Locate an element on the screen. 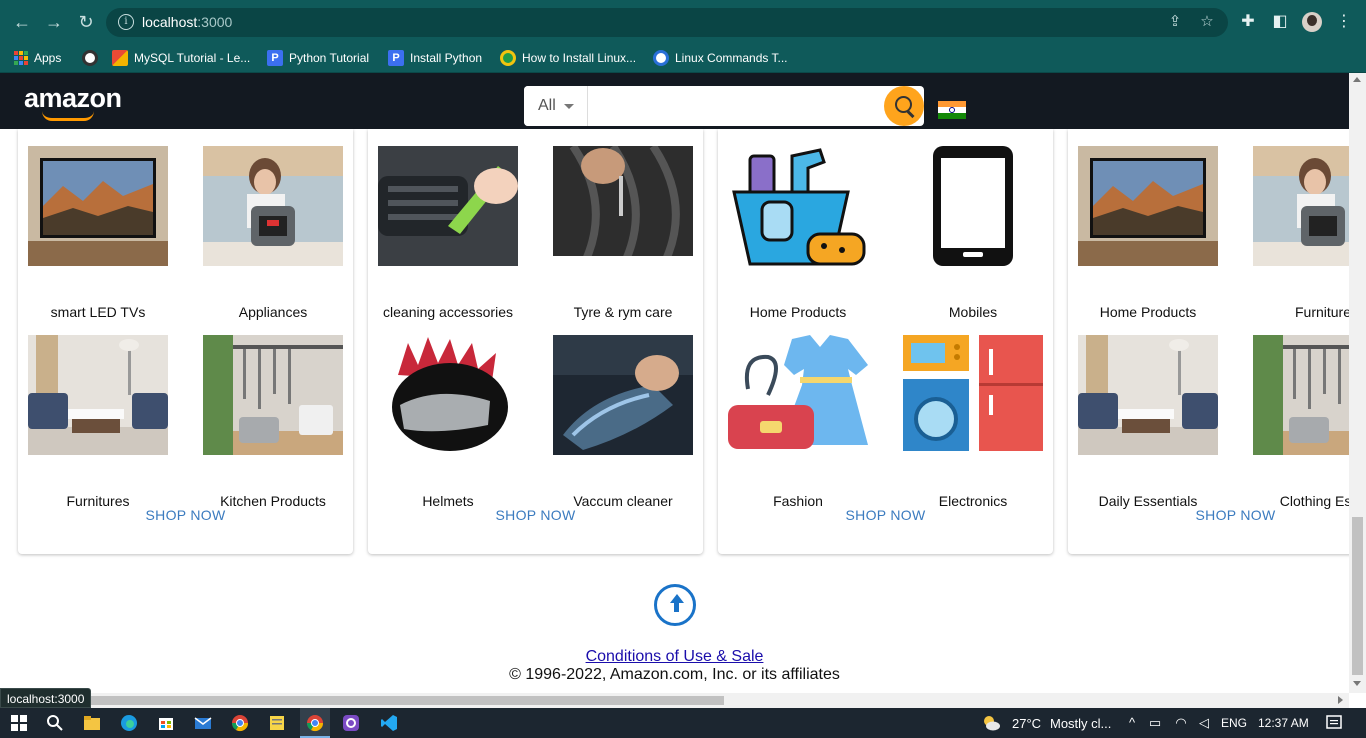 The width and height of the screenshot is (1366, 738). github-desktop-icon is located at coordinates (351, 723).